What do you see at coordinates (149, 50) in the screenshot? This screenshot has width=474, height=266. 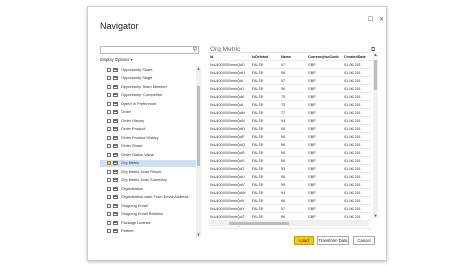 I see `search-input: ⚲` at bounding box center [149, 50].